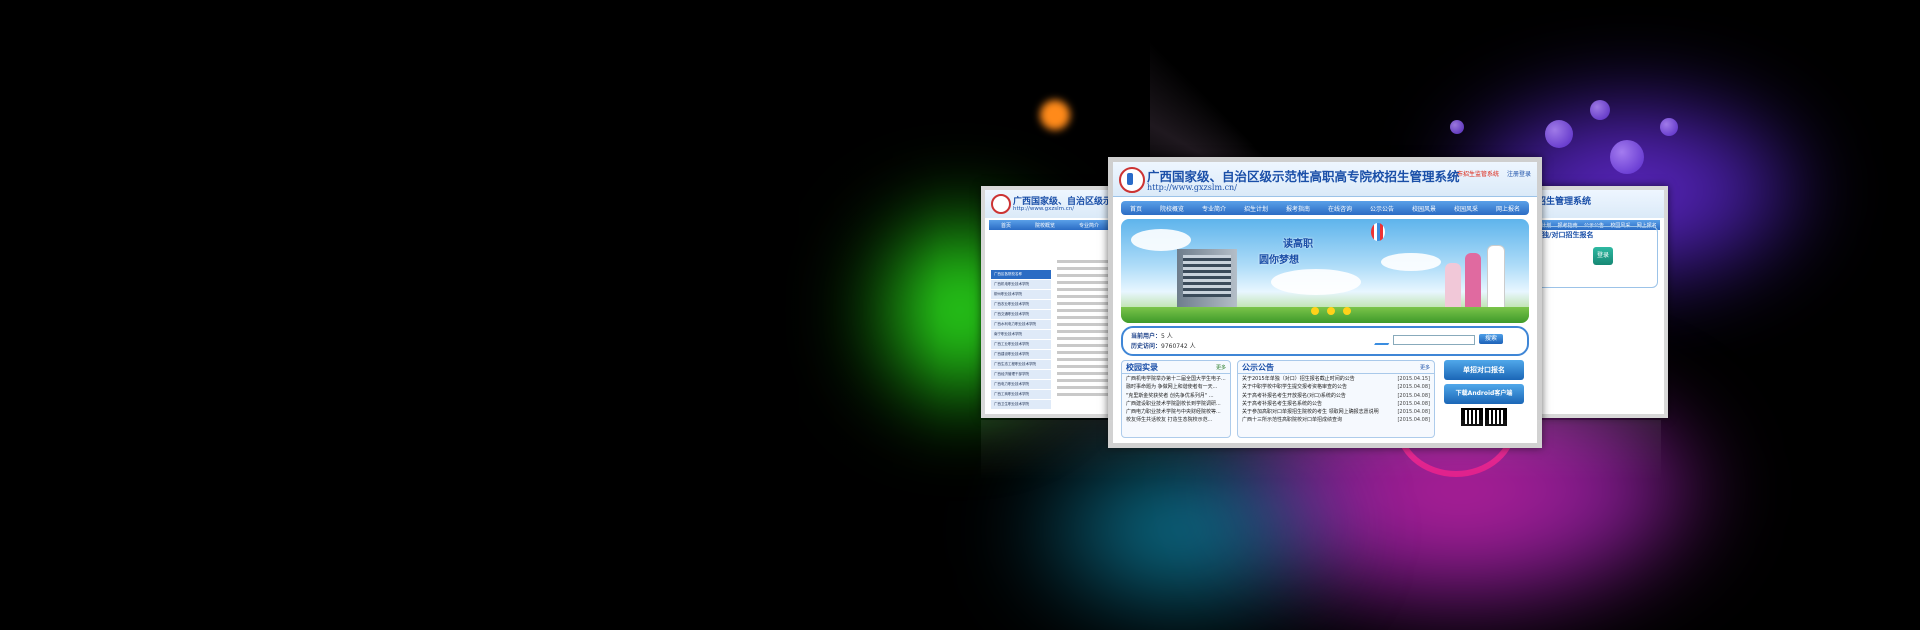 The width and height of the screenshot is (1920, 630). Describe the element at coordinates (1214, 208) in the screenshot. I see `nav-item-majors: 专业简介` at that location.